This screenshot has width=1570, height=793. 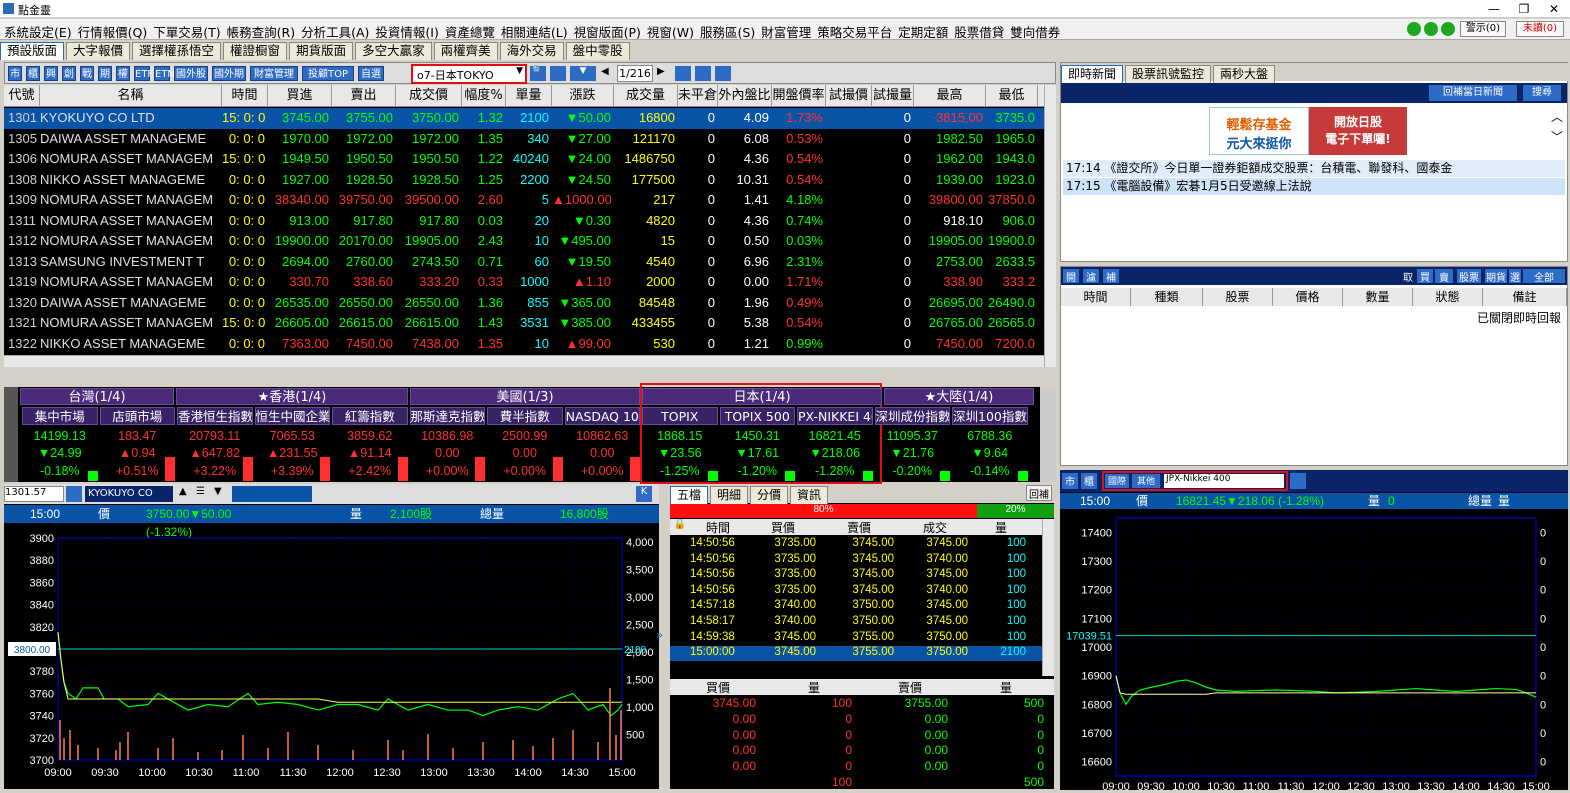 What do you see at coordinates (1544, 276) in the screenshot?
I see `order-action-button: 全部` at bounding box center [1544, 276].